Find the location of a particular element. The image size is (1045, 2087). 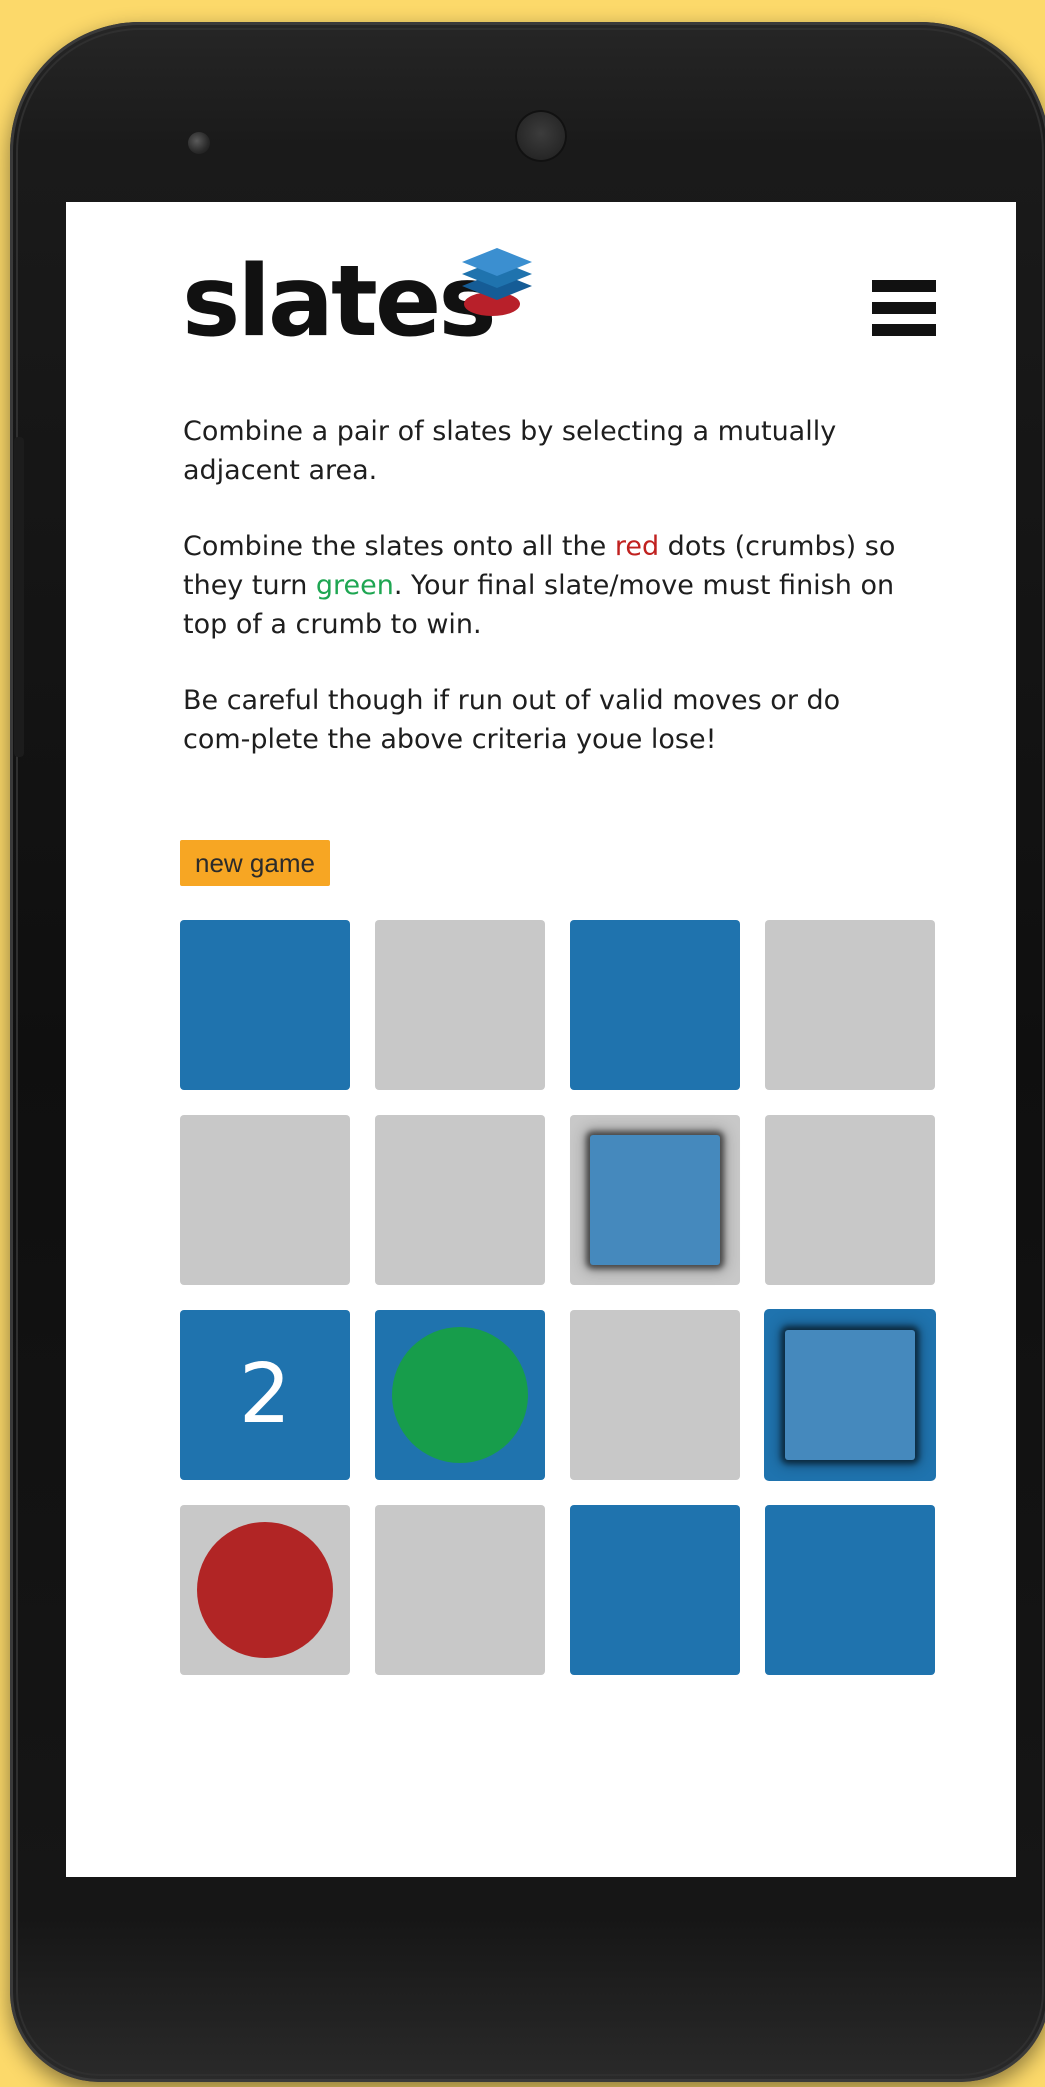

slates-logo: slates is located at coordinates (372, 302).